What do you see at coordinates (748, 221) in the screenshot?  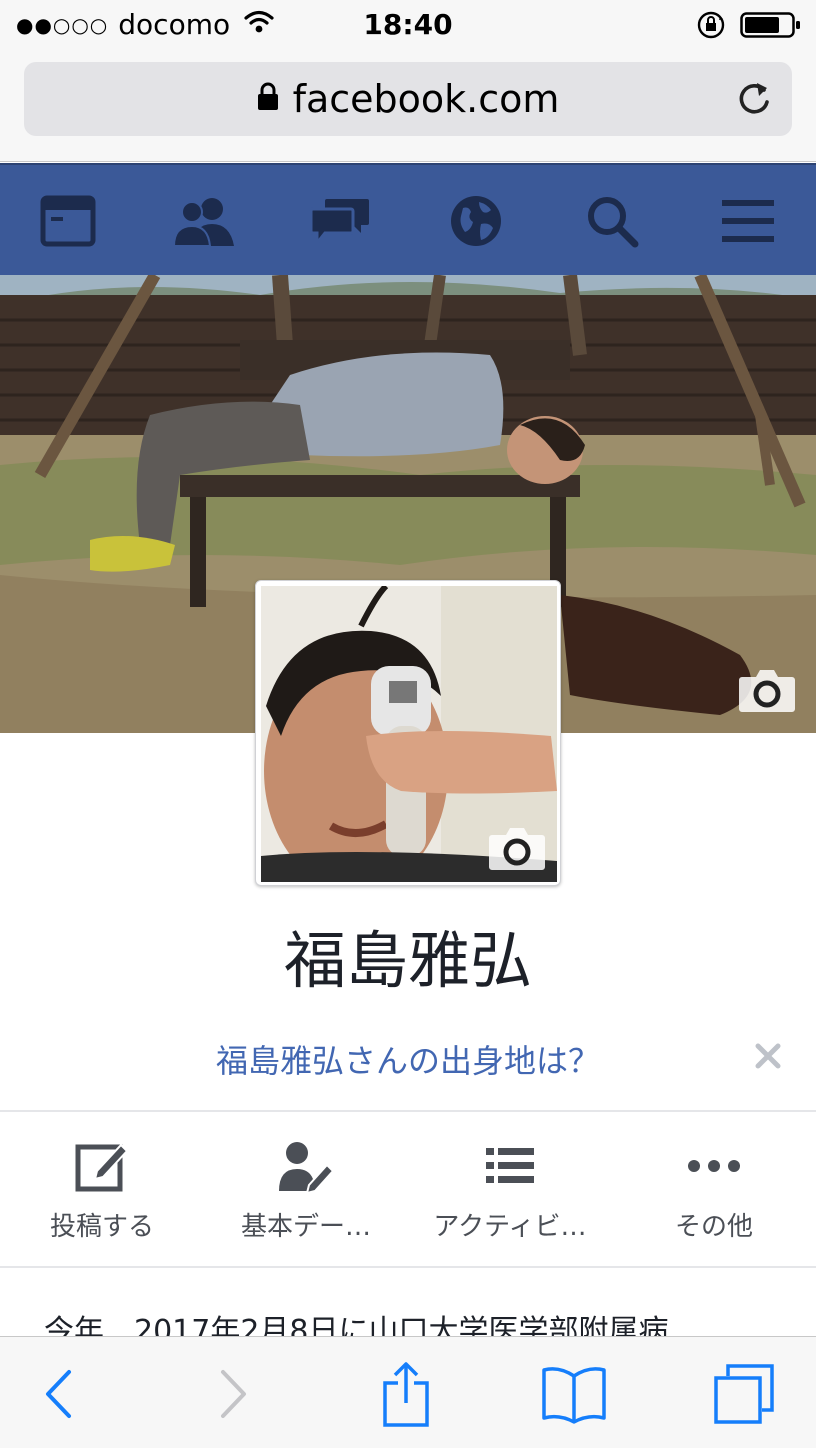 I see `menu-icon` at bounding box center [748, 221].